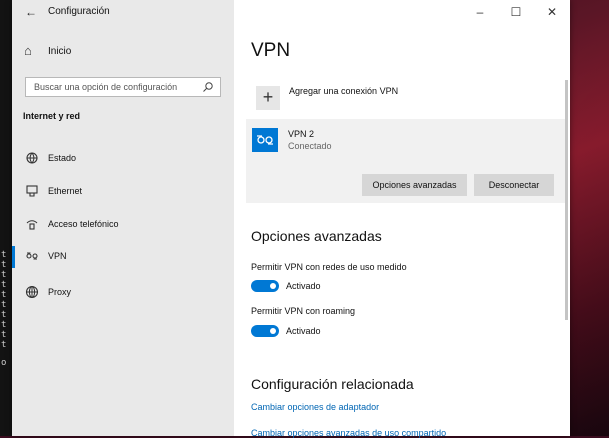 The image size is (609, 438). What do you see at coordinates (344, 91) in the screenshot?
I see `add-vpn-label: Agregar una conexión VPN` at bounding box center [344, 91].